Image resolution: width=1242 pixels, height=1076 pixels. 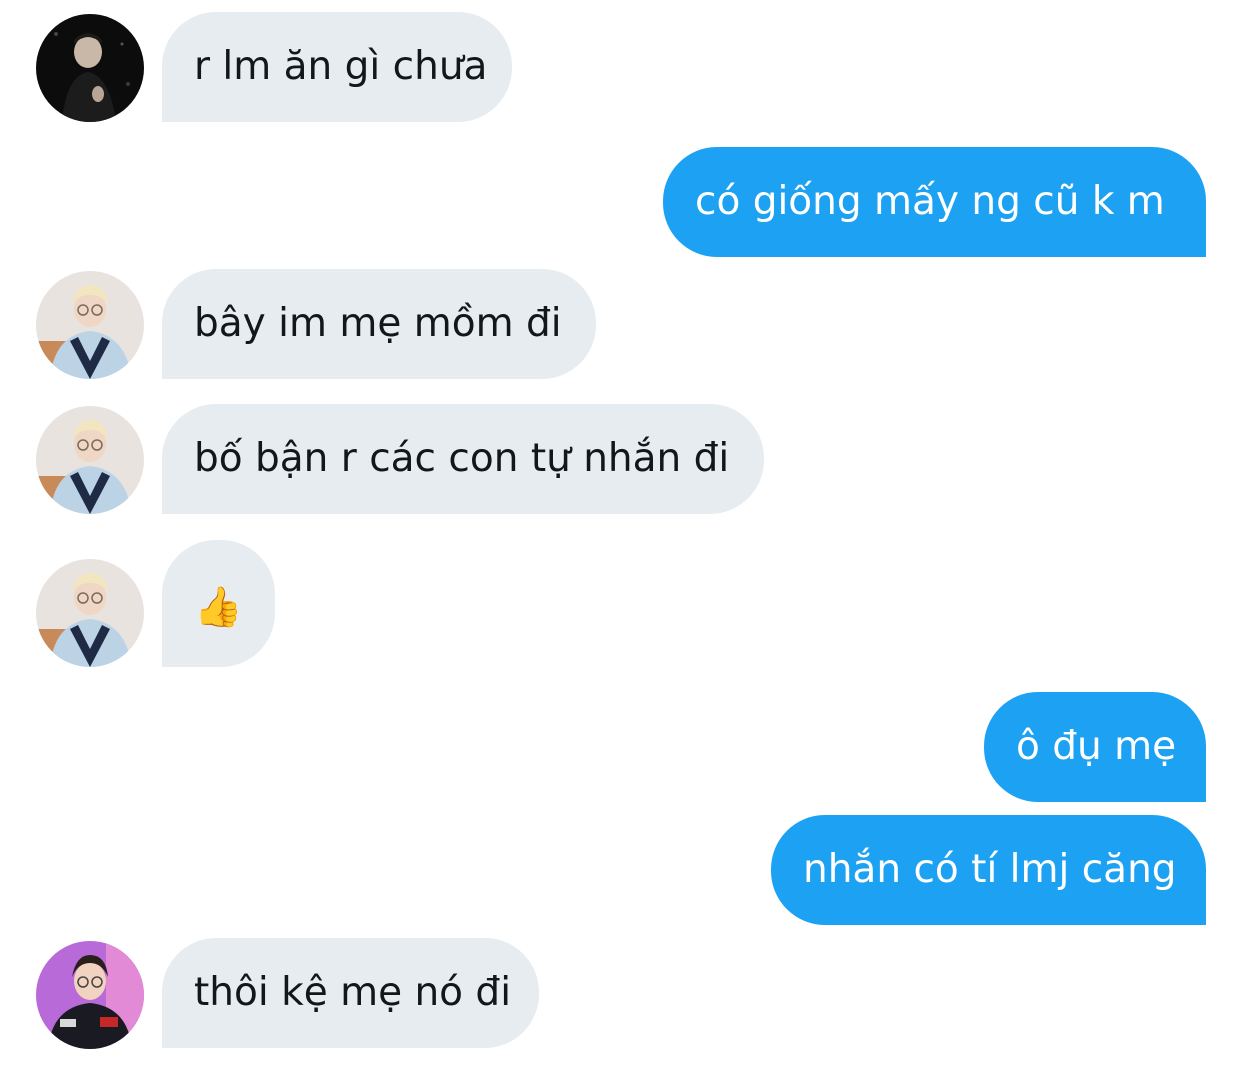 I want to click on dark-user-avatar-icon, so click(x=90, y=68).